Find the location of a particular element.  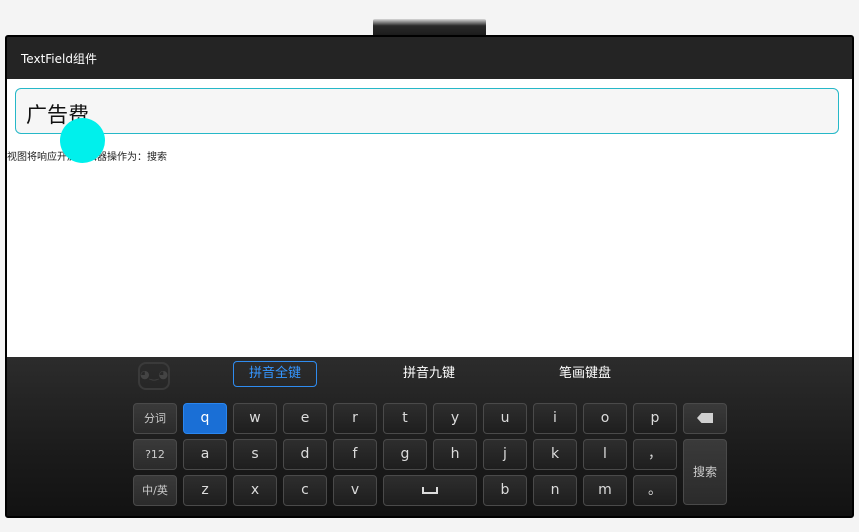

key-r: r is located at coordinates (355, 418).